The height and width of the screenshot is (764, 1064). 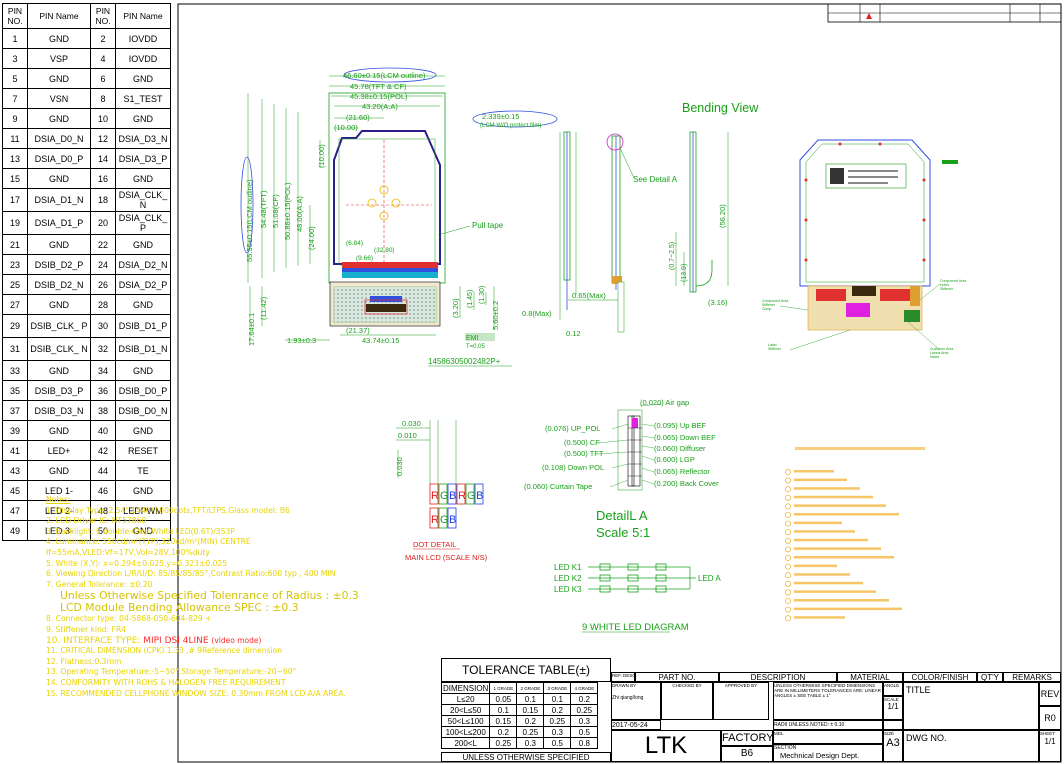 What do you see at coordinates (465, 699) in the screenshot?
I see `tolerance-range: L≤20` at bounding box center [465, 699].